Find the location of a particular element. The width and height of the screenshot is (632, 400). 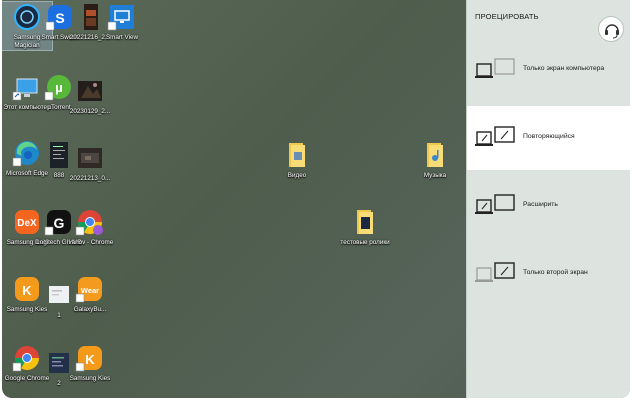

duplicate-icon is located at coordinates (495, 136).